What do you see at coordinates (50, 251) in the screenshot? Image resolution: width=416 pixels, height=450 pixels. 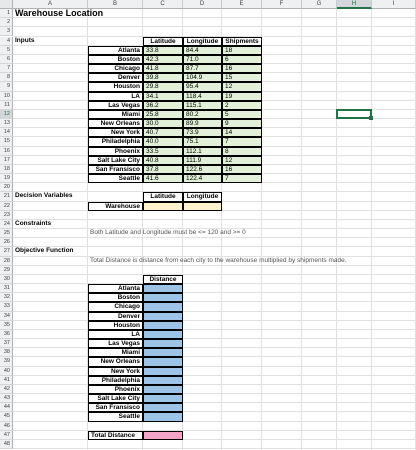 I see `objective-section-label: Objective Function` at bounding box center [50, 251].